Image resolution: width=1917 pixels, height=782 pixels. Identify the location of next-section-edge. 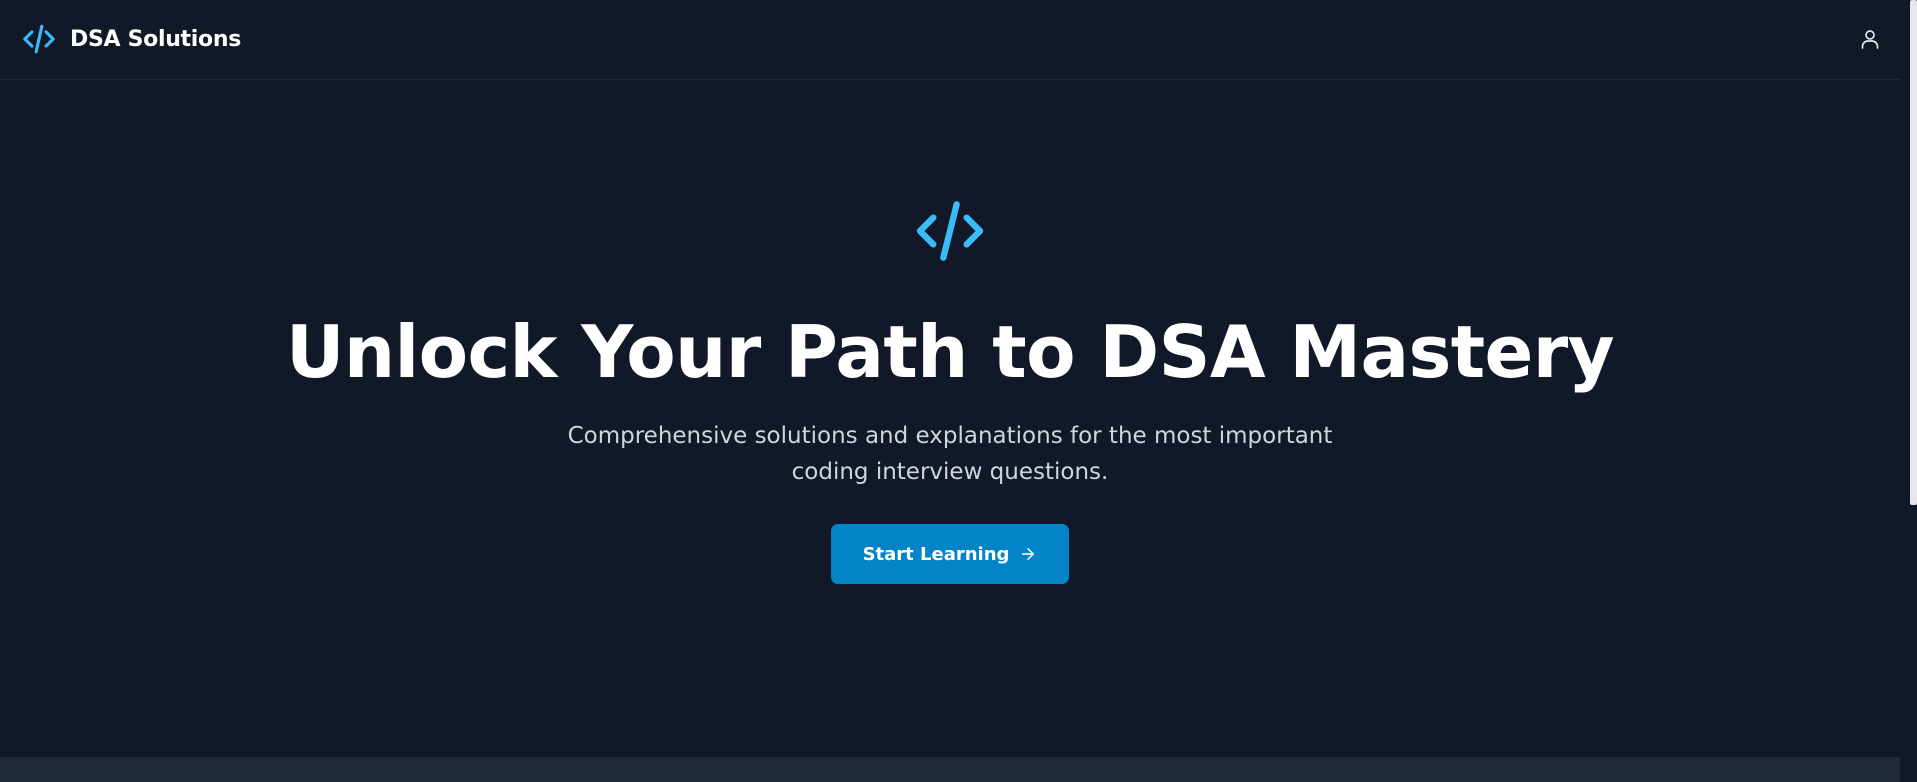
(950, 769).